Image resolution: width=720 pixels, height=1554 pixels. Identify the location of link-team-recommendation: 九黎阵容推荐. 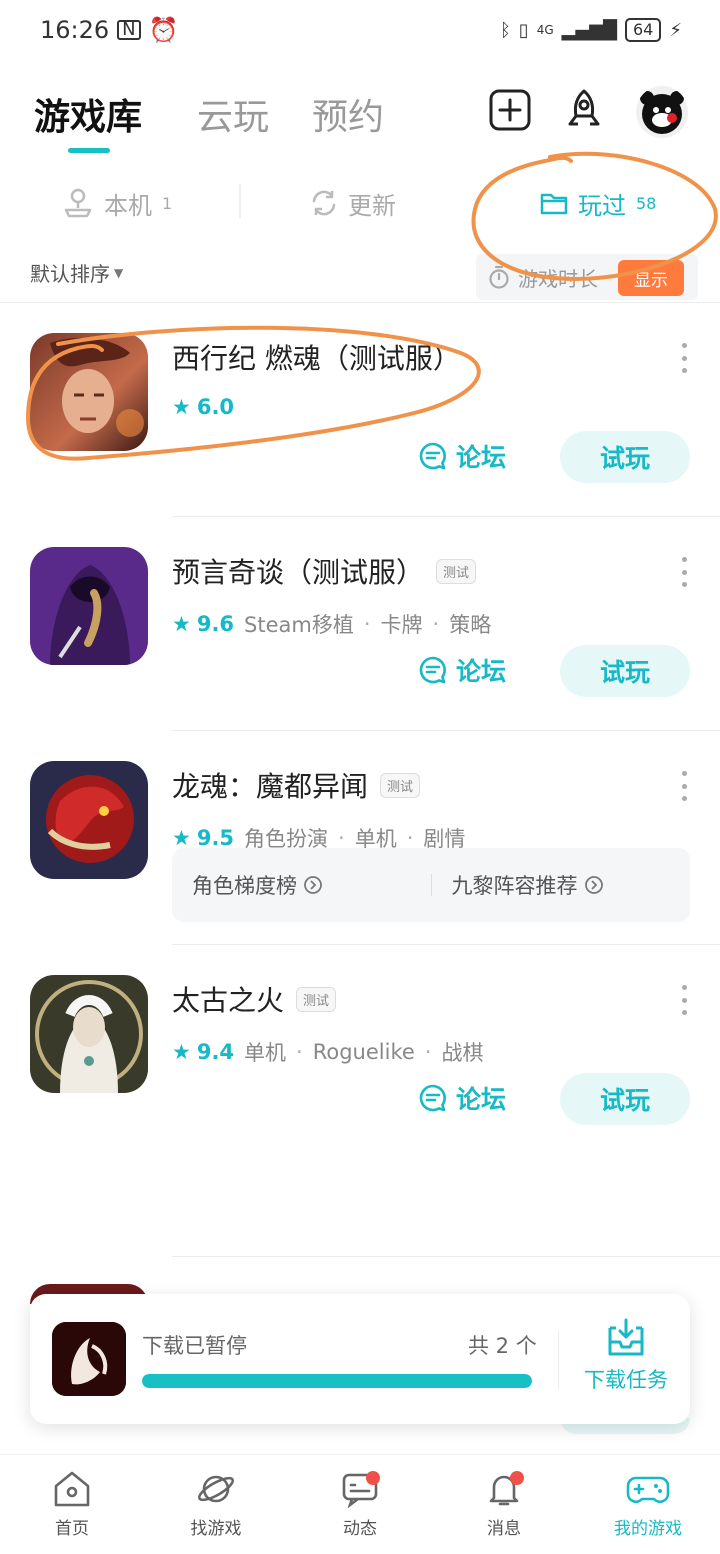
(561, 885).